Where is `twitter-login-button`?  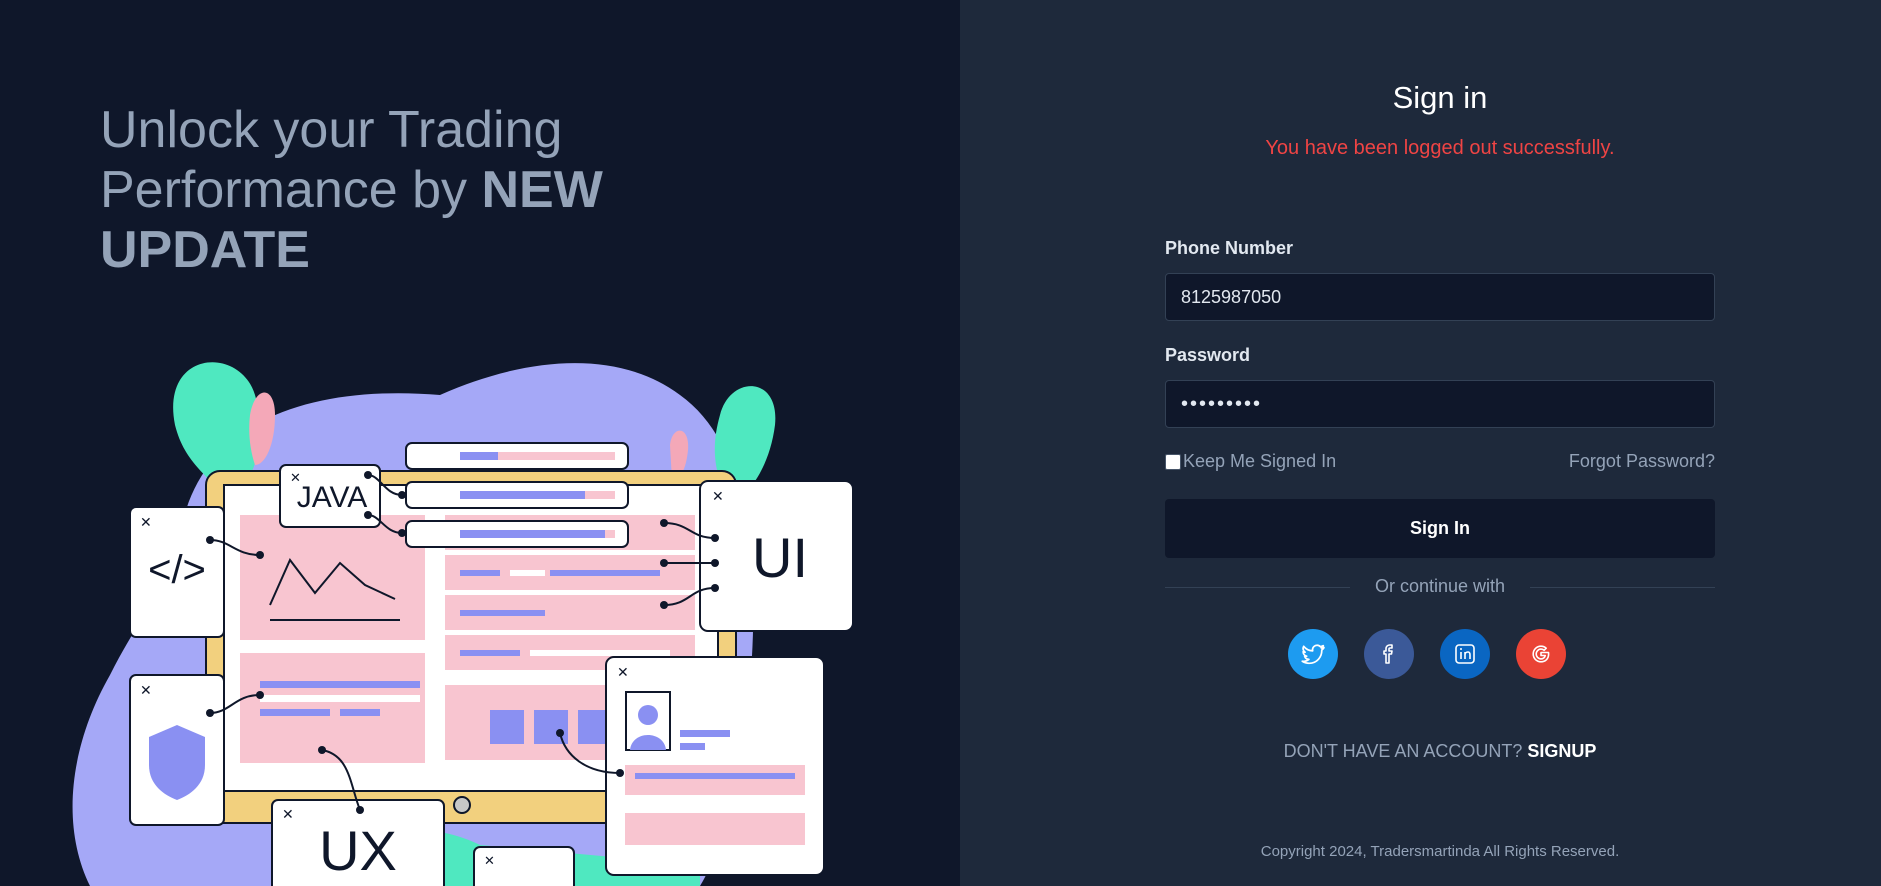
twitter-login-button is located at coordinates (1313, 654).